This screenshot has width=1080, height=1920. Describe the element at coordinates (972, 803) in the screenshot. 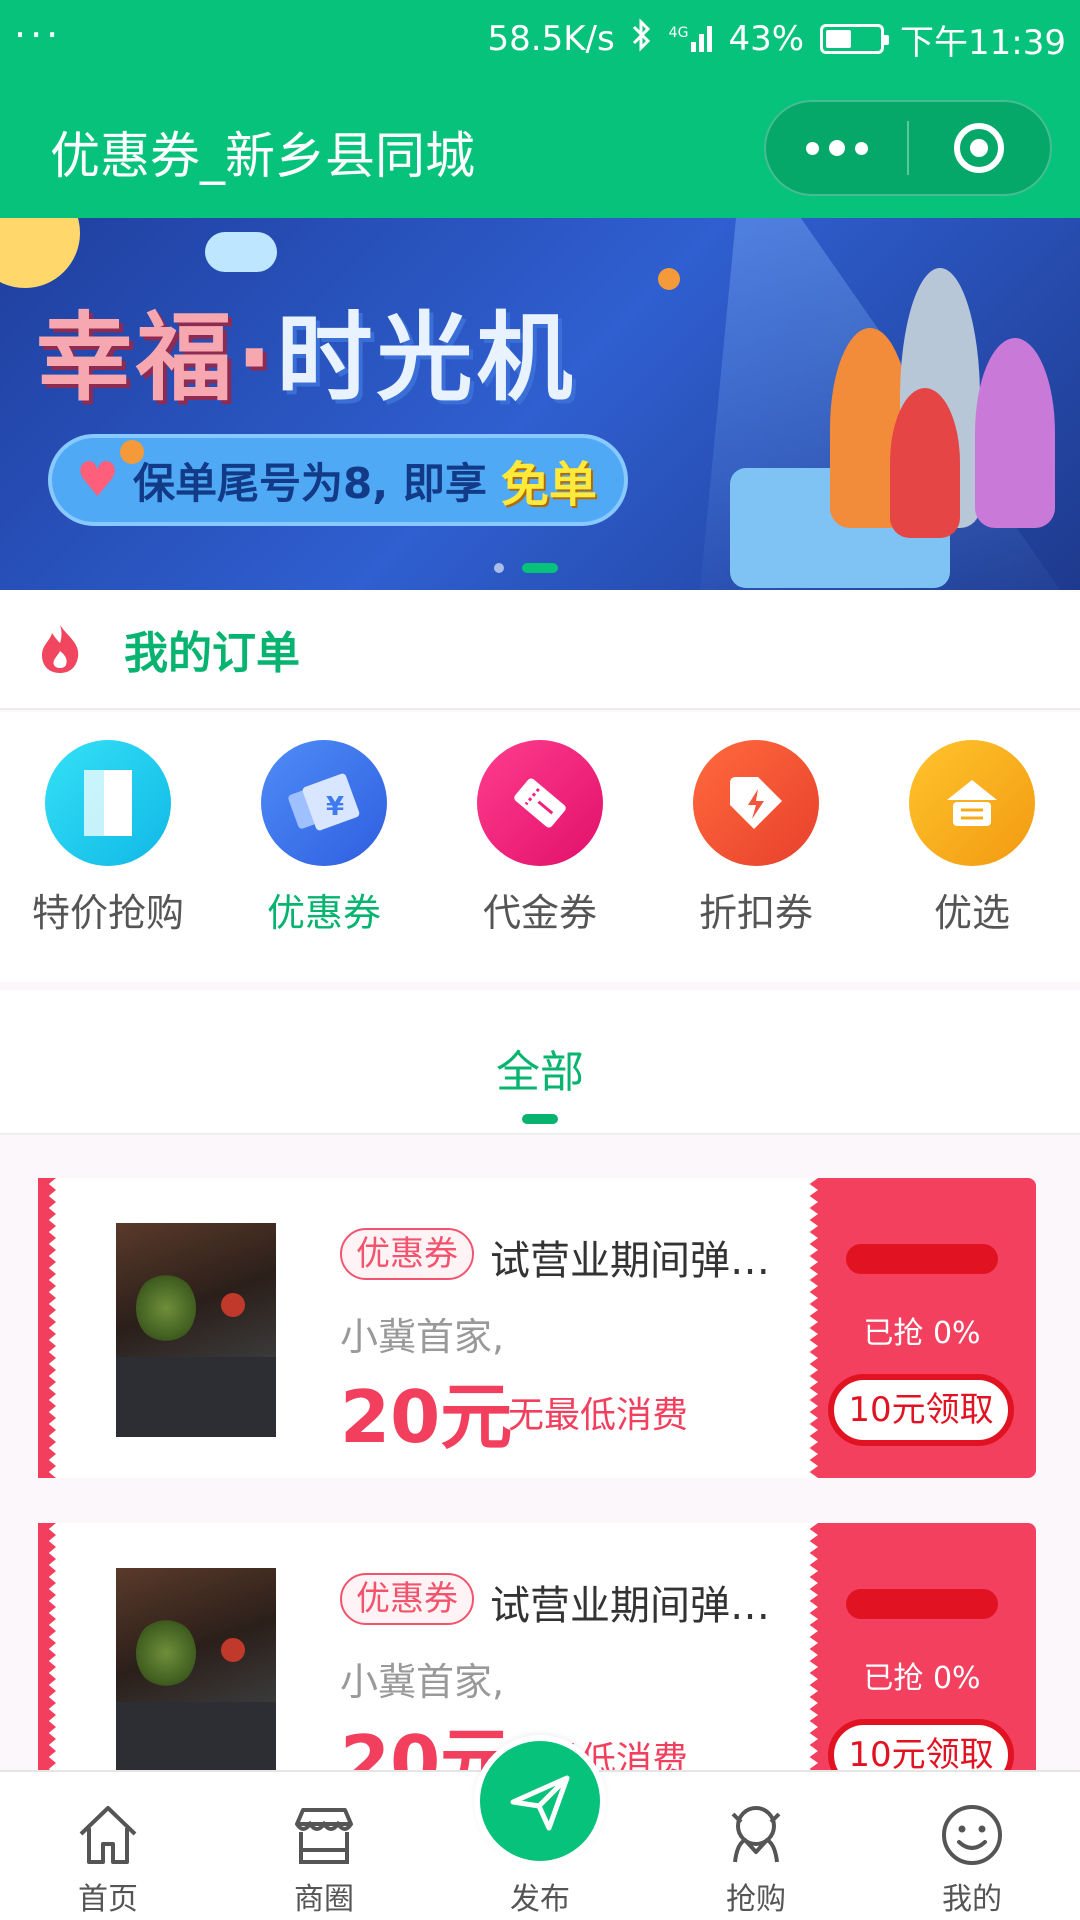

I see `basket-icon` at that location.